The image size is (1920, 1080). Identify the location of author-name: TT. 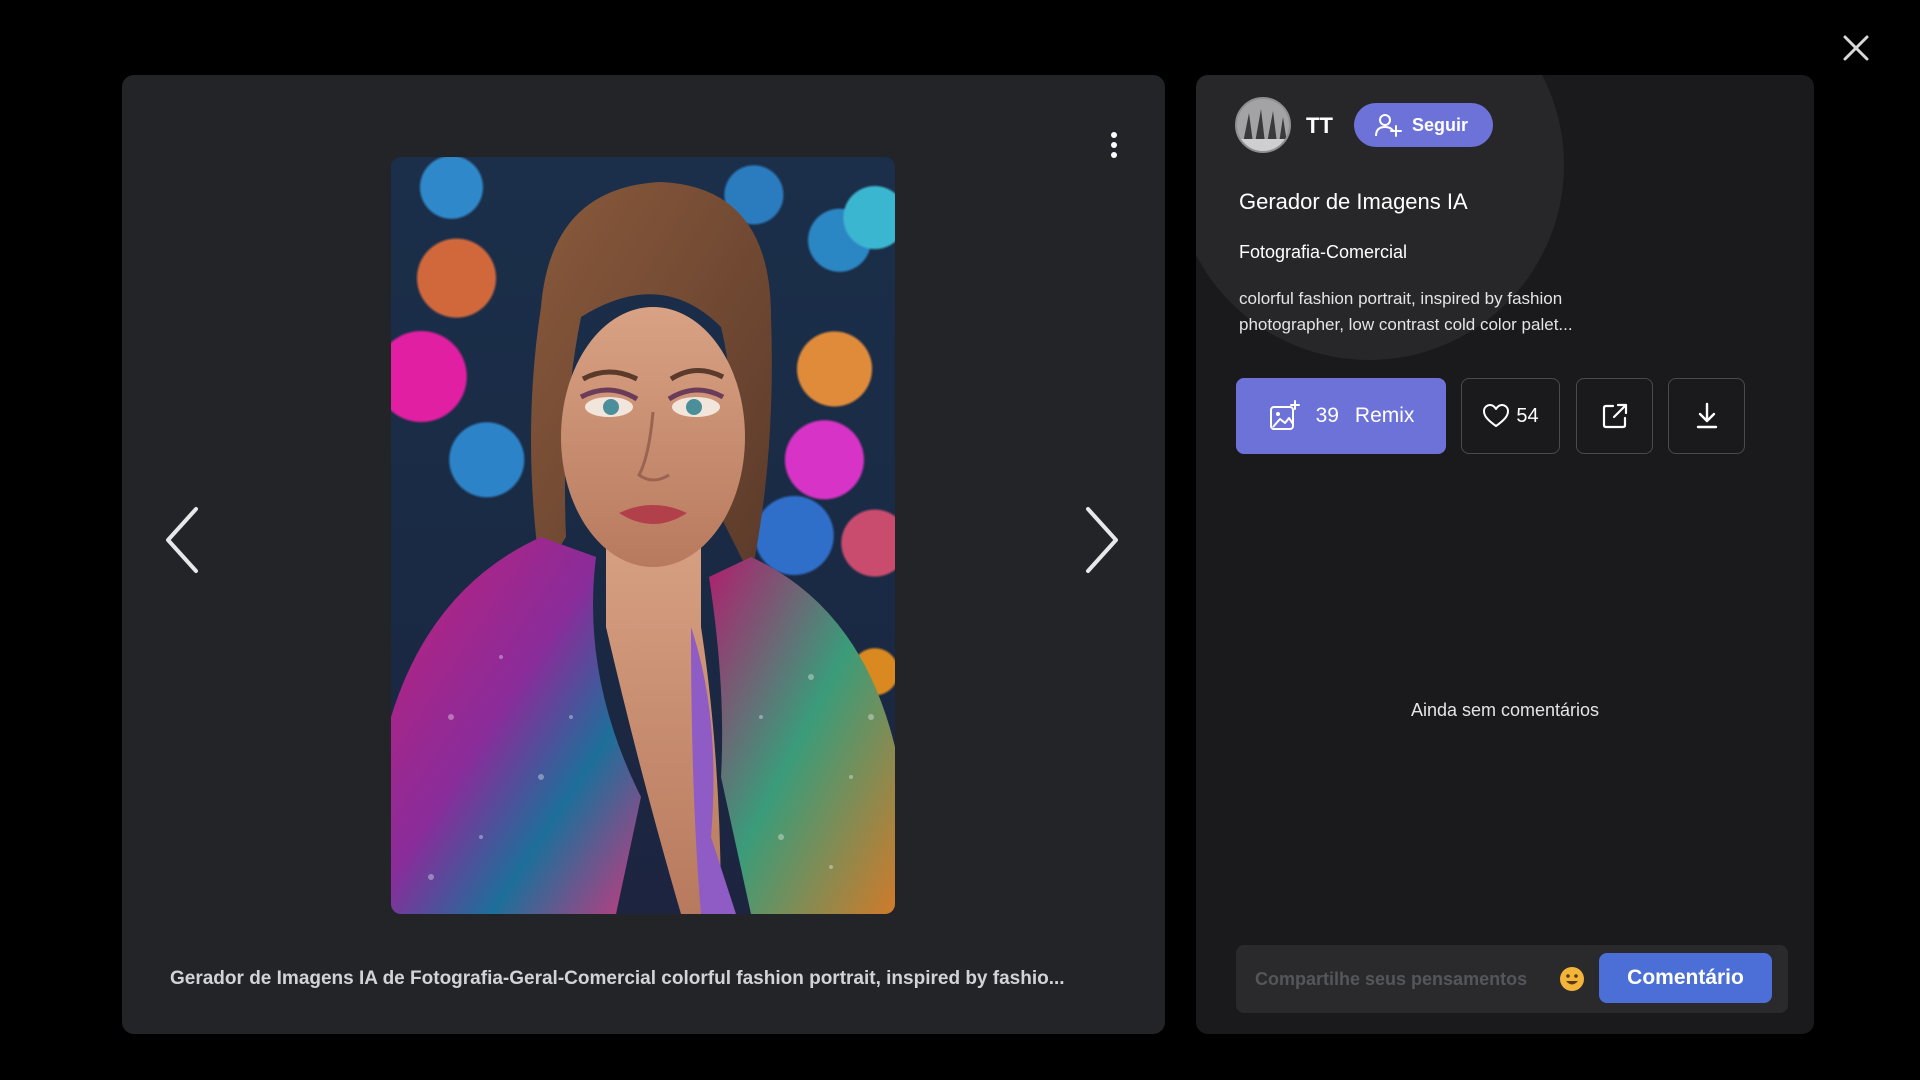
(1319, 126).